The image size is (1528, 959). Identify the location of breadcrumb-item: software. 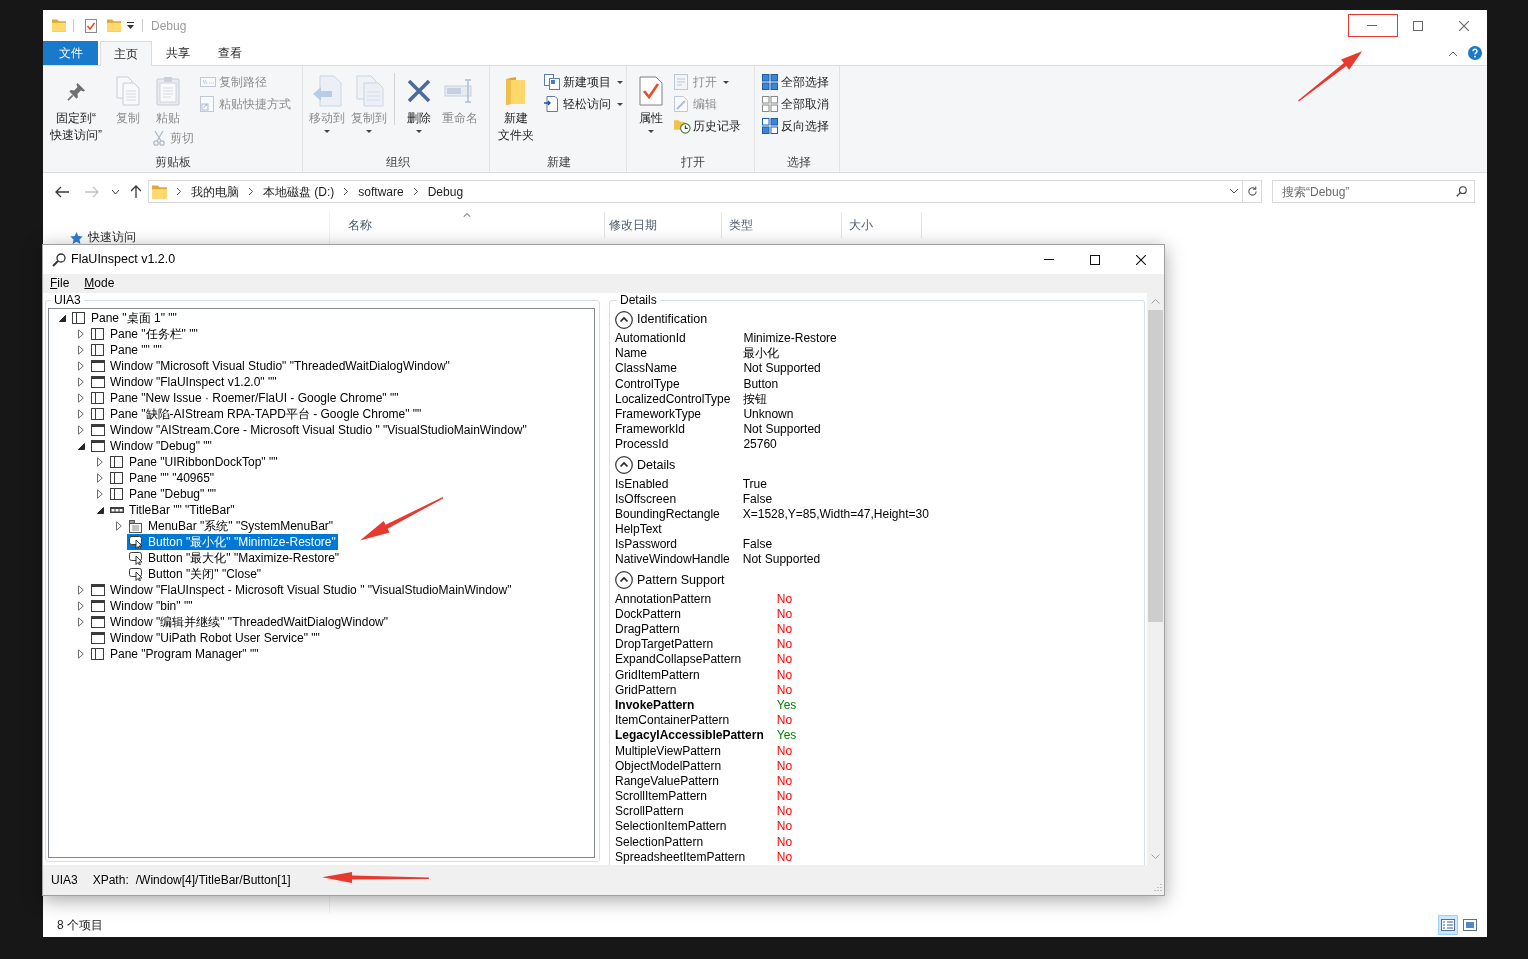
(381, 191).